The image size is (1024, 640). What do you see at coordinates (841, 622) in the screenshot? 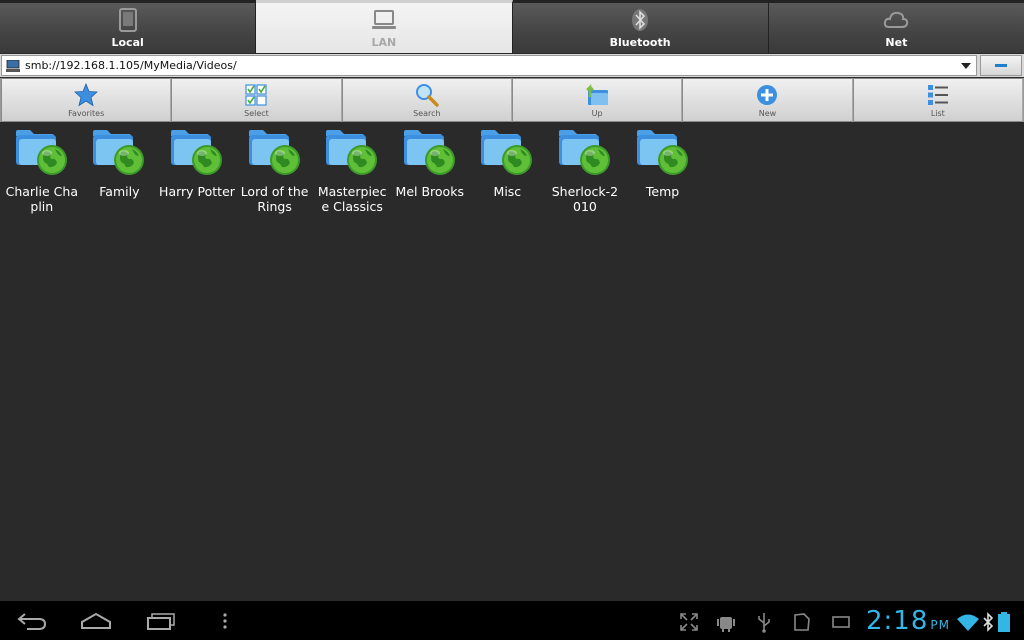
I see `screenshot-icon` at bounding box center [841, 622].